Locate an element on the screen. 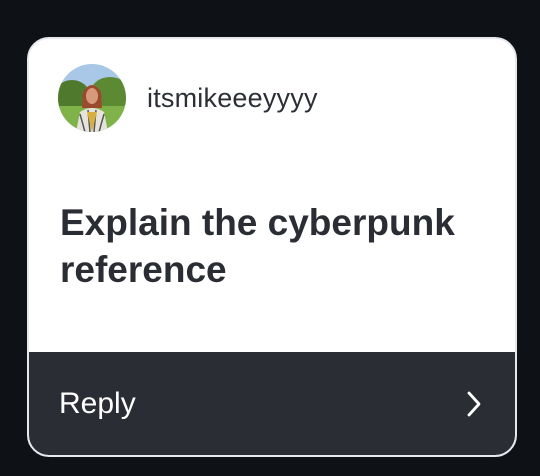  chevron-right-icon is located at coordinates (474, 403).